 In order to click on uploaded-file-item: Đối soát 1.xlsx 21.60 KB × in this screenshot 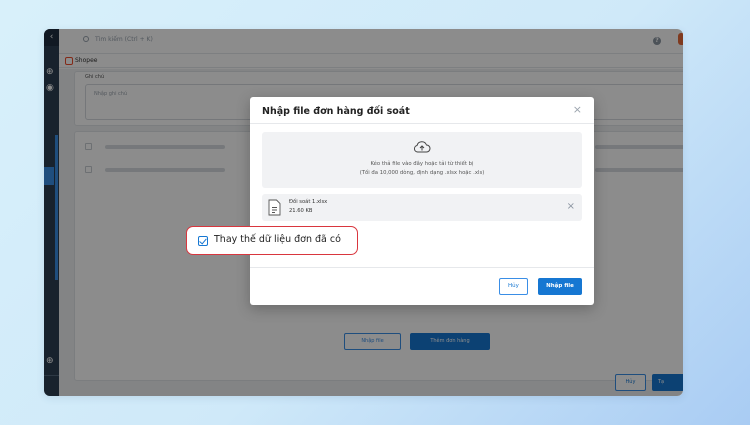, I will do `click(422, 207)`.